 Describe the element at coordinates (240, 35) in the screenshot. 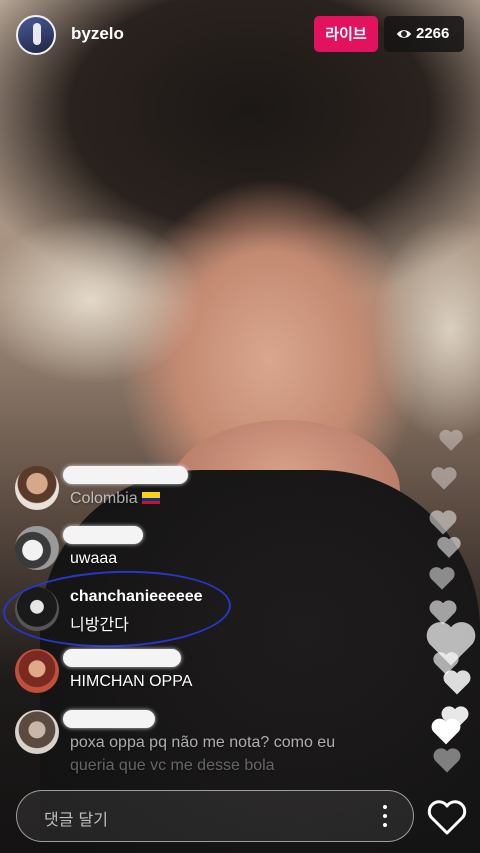

I see `live-header: byzelo 라이브 2266` at that location.